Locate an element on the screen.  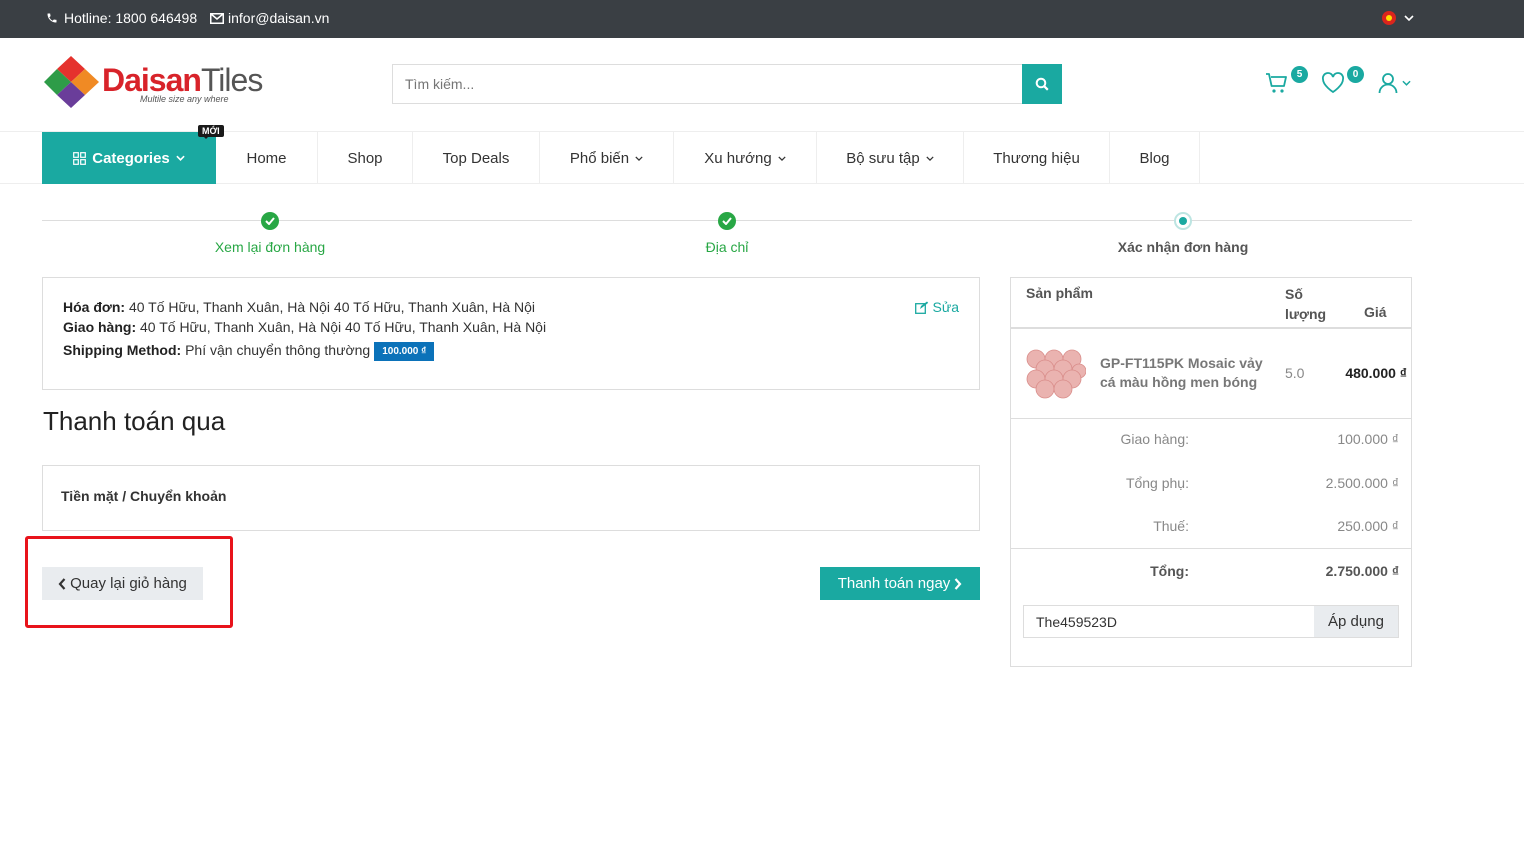
user-icon is located at coordinates (1388, 83).